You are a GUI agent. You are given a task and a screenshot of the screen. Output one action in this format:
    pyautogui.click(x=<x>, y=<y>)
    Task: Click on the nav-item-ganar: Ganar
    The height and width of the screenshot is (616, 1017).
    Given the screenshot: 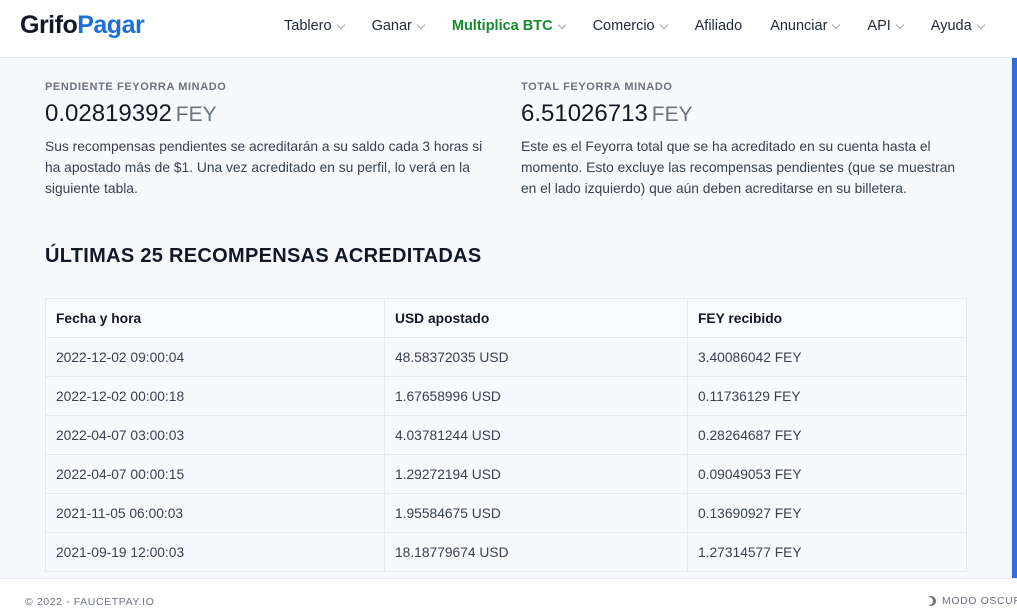 What is the action you would take?
    pyautogui.click(x=398, y=26)
    